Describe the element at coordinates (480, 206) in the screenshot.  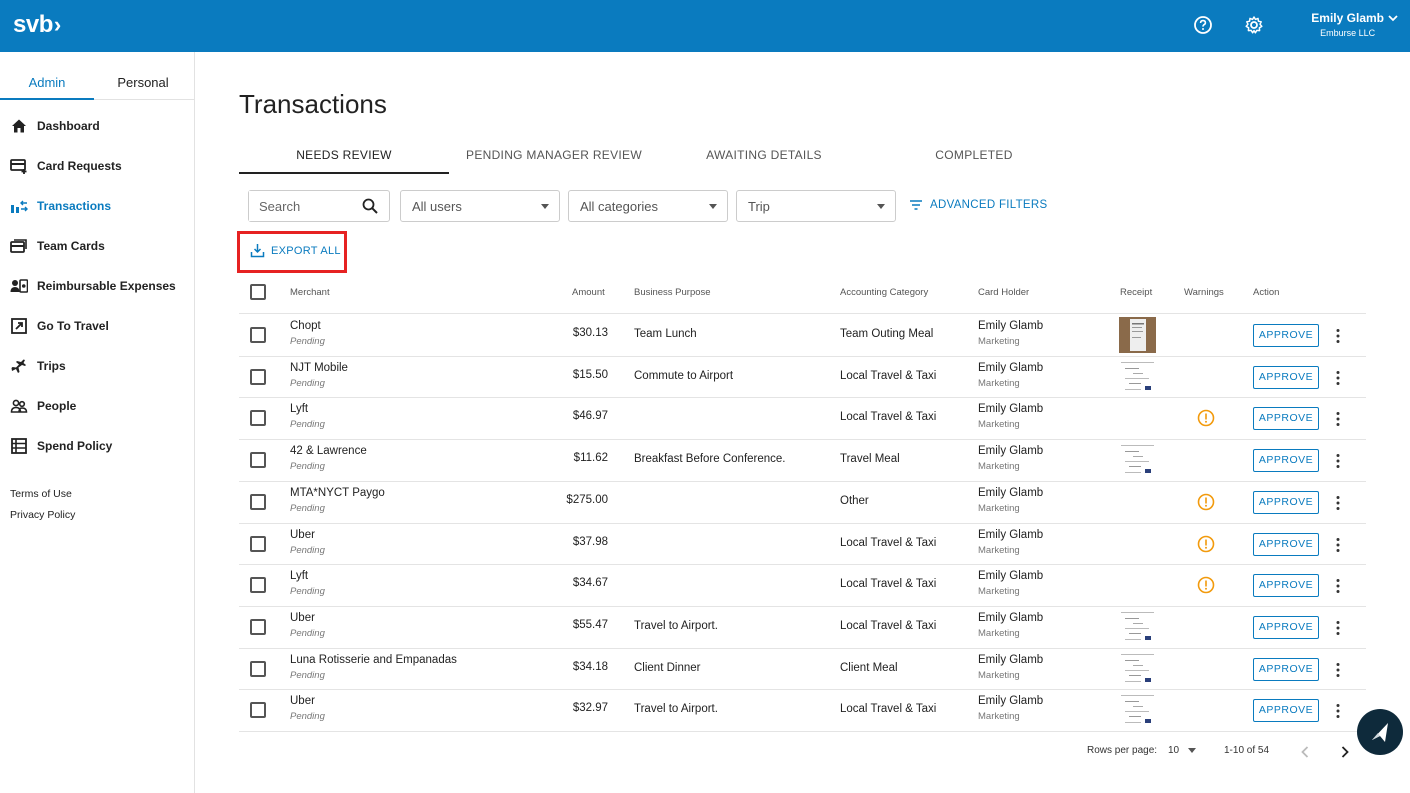
I see `users-select: All users` at that location.